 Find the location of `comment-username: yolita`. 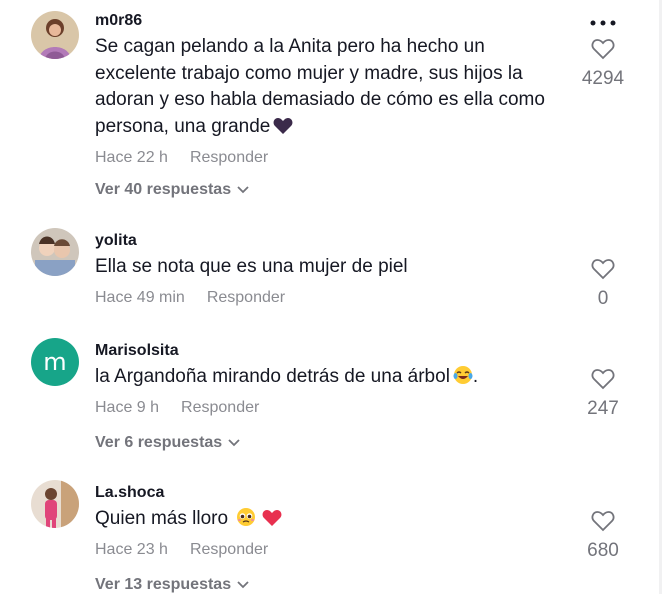

comment-username: yolita is located at coordinates (116, 241).